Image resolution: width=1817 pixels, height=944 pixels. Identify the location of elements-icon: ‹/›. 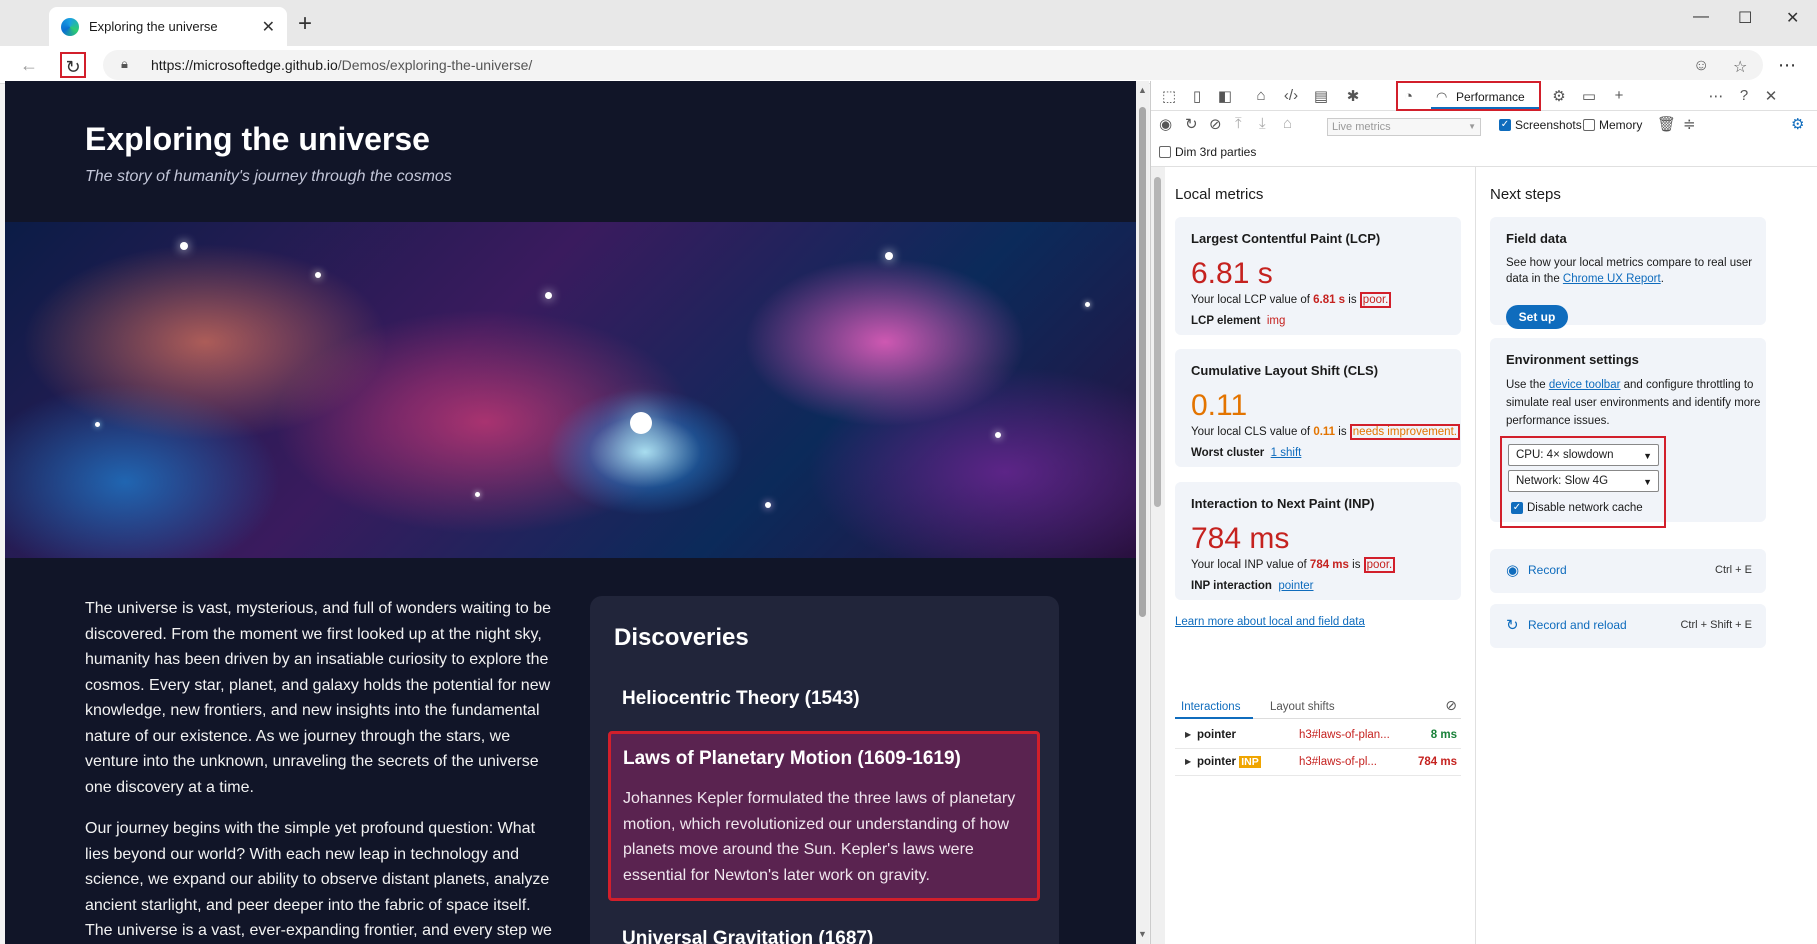
(1291, 95).